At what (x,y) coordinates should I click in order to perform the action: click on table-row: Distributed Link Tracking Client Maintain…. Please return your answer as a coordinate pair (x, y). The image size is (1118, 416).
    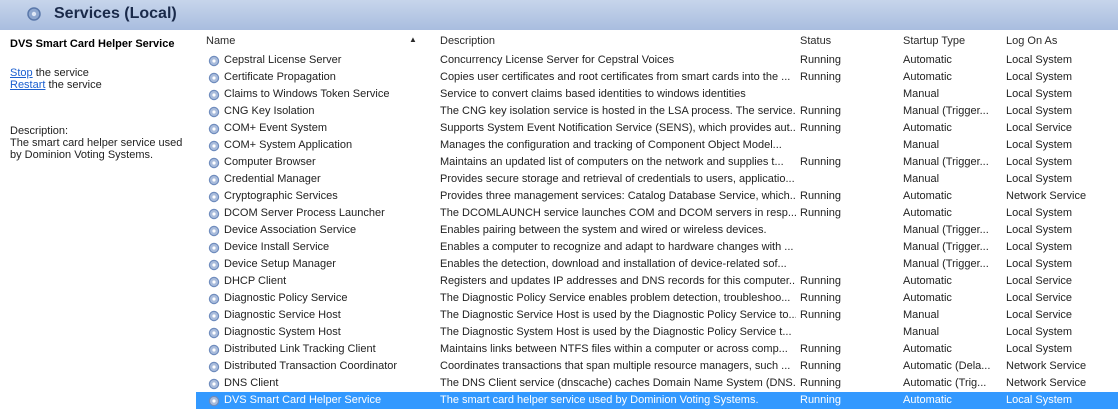
    Looking at the image, I should click on (657, 349).